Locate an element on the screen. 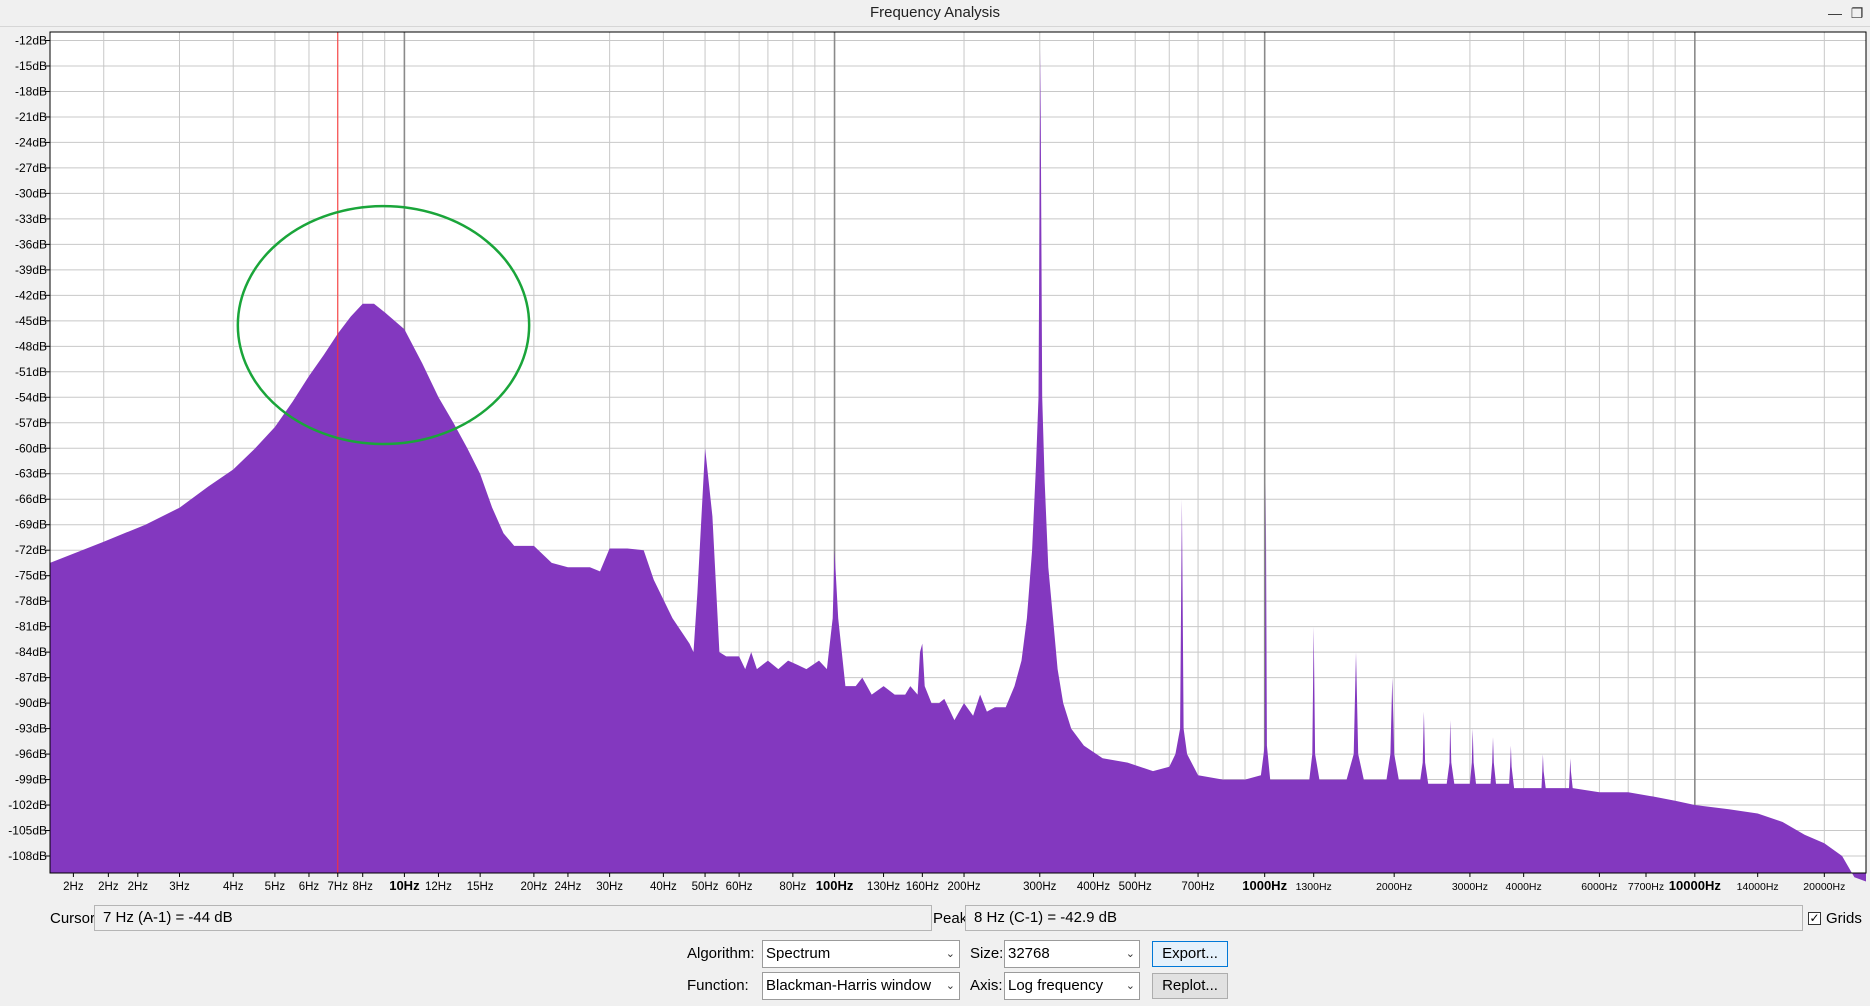  y-tick-label: -42dB is located at coordinates (31, 295).